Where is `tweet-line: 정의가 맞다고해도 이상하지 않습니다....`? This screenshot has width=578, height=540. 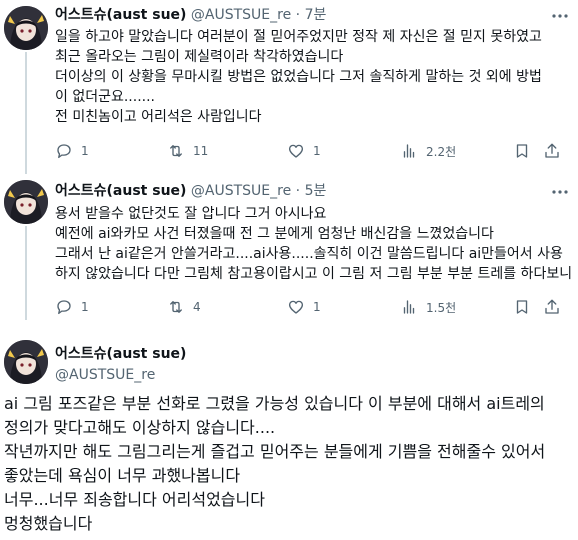 tweet-line: 정의가 맞다고해도 이상하지 않습니다.... is located at coordinates (140, 427).